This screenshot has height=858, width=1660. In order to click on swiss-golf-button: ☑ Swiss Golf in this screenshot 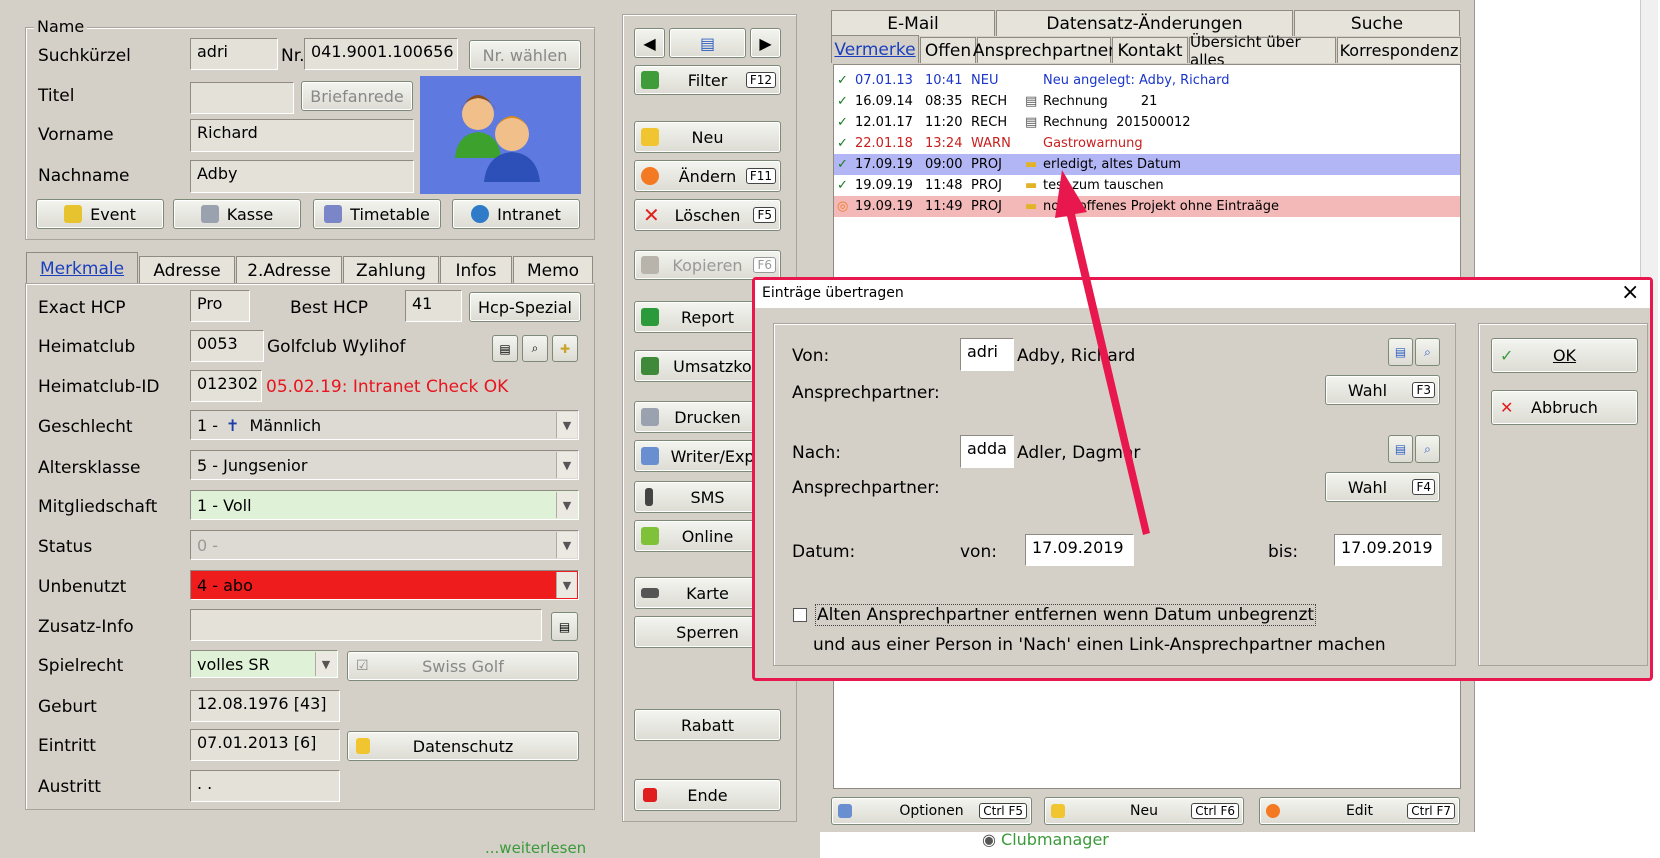, I will do `click(463, 666)`.